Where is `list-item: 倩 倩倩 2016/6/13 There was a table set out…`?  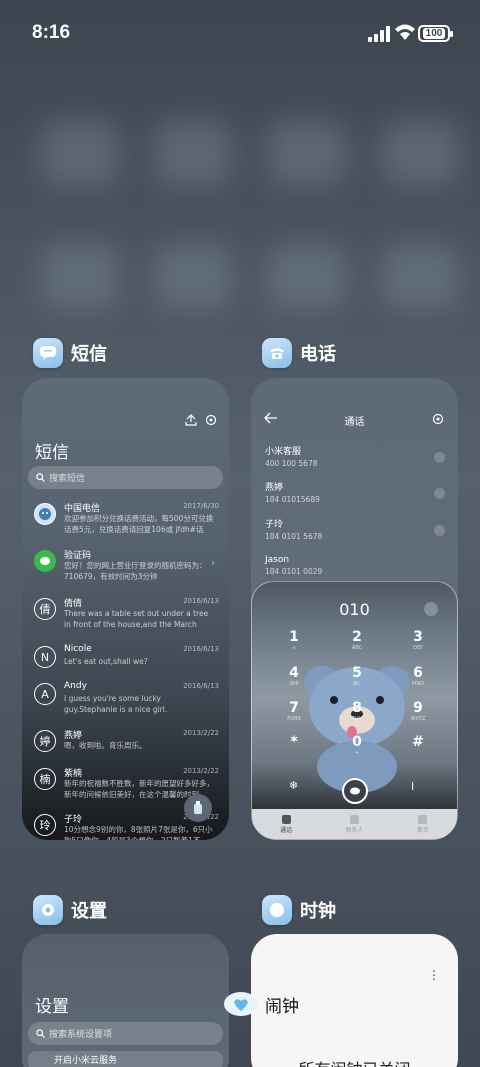
list-item: 倩 倩倩 2016/6/13 There was a table set out… is located at coordinates (126, 618).